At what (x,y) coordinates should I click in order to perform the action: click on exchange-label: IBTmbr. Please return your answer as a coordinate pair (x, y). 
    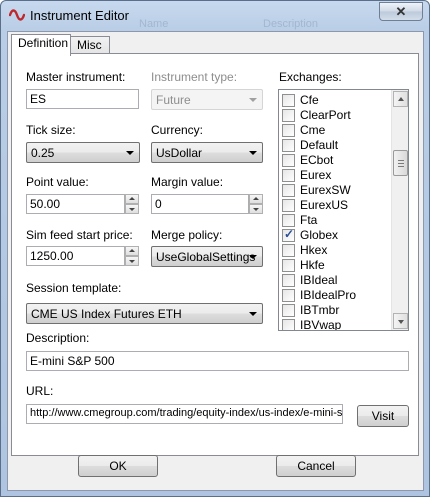
    Looking at the image, I should click on (320, 310).